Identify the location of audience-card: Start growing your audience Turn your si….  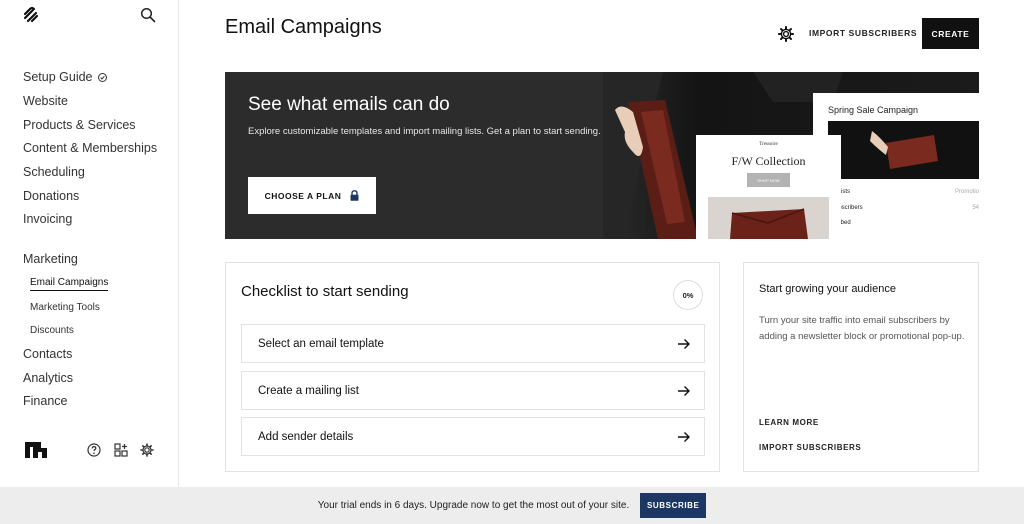
(861, 367).